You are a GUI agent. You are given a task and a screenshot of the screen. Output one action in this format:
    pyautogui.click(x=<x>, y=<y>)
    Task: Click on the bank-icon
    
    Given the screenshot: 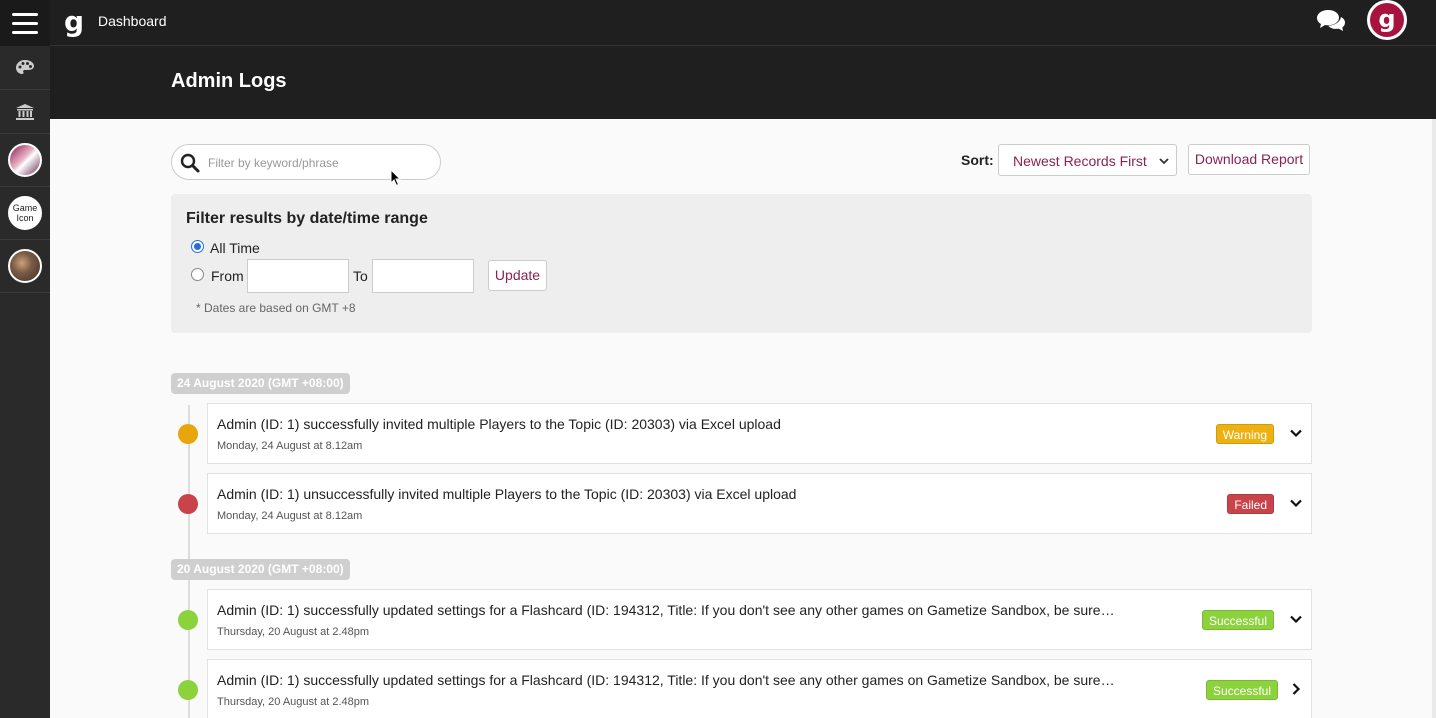 What is the action you would take?
    pyautogui.click(x=25, y=111)
    